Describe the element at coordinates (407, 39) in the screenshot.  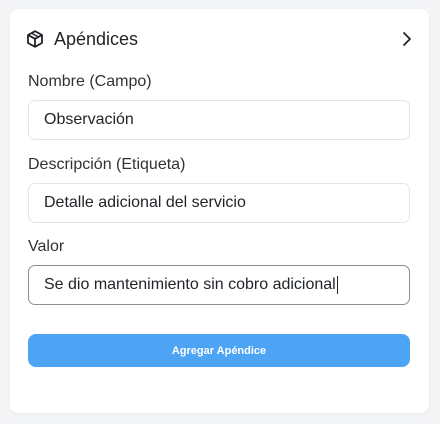
I see `chevron-right-icon` at that location.